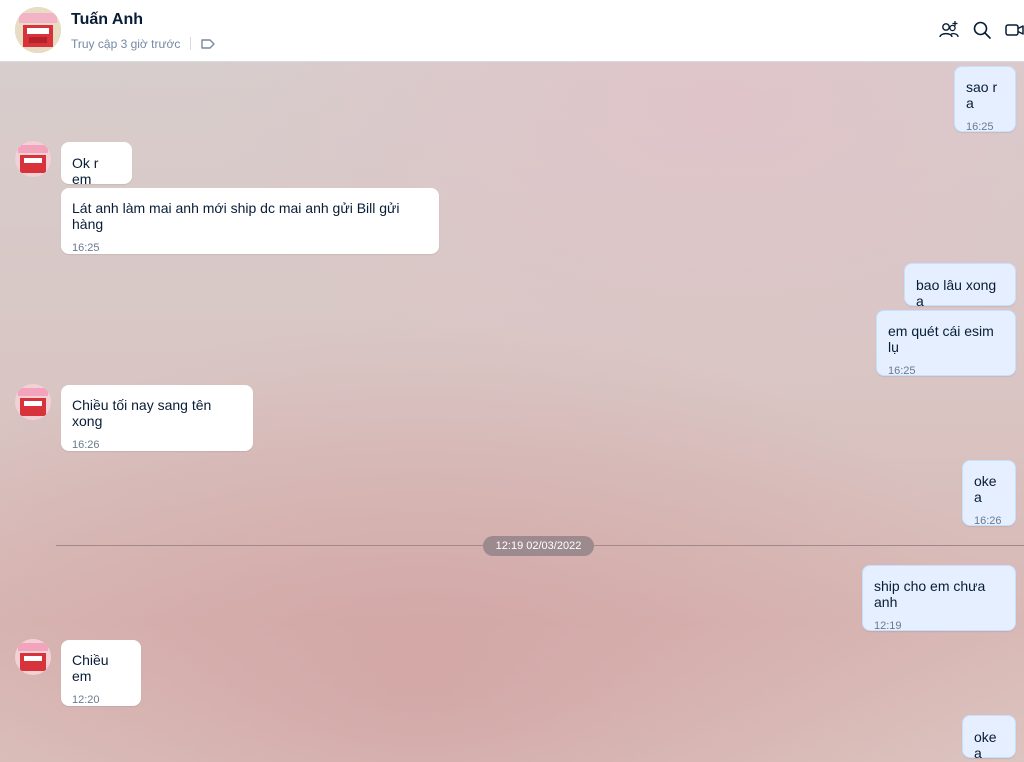 Image resolution: width=1024 pixels, height=762 pixels. I want to click on contact-name: Tuấn Anh, so click(107, 20).